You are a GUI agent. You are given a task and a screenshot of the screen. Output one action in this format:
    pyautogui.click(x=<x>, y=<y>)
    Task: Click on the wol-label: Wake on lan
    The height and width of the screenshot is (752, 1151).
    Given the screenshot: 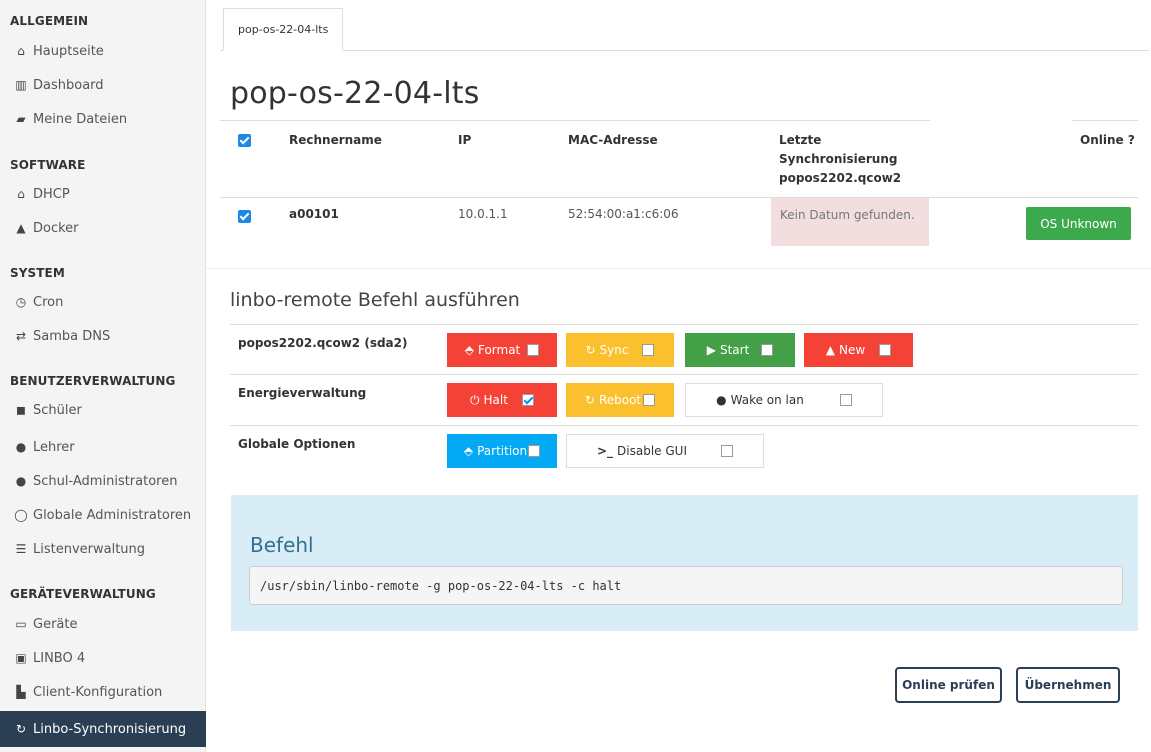 What is the action you would take?
    pyautogui.click(x=767, y=400)
    